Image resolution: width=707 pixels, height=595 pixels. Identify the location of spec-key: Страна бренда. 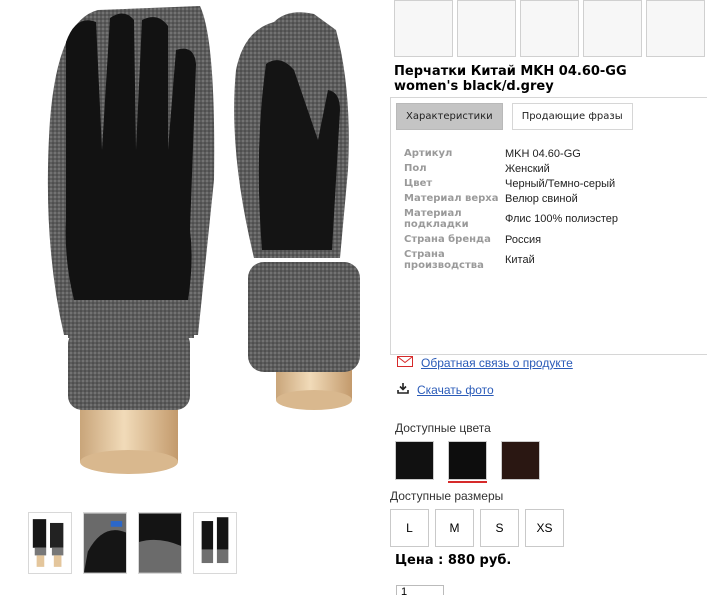
(447, 239).